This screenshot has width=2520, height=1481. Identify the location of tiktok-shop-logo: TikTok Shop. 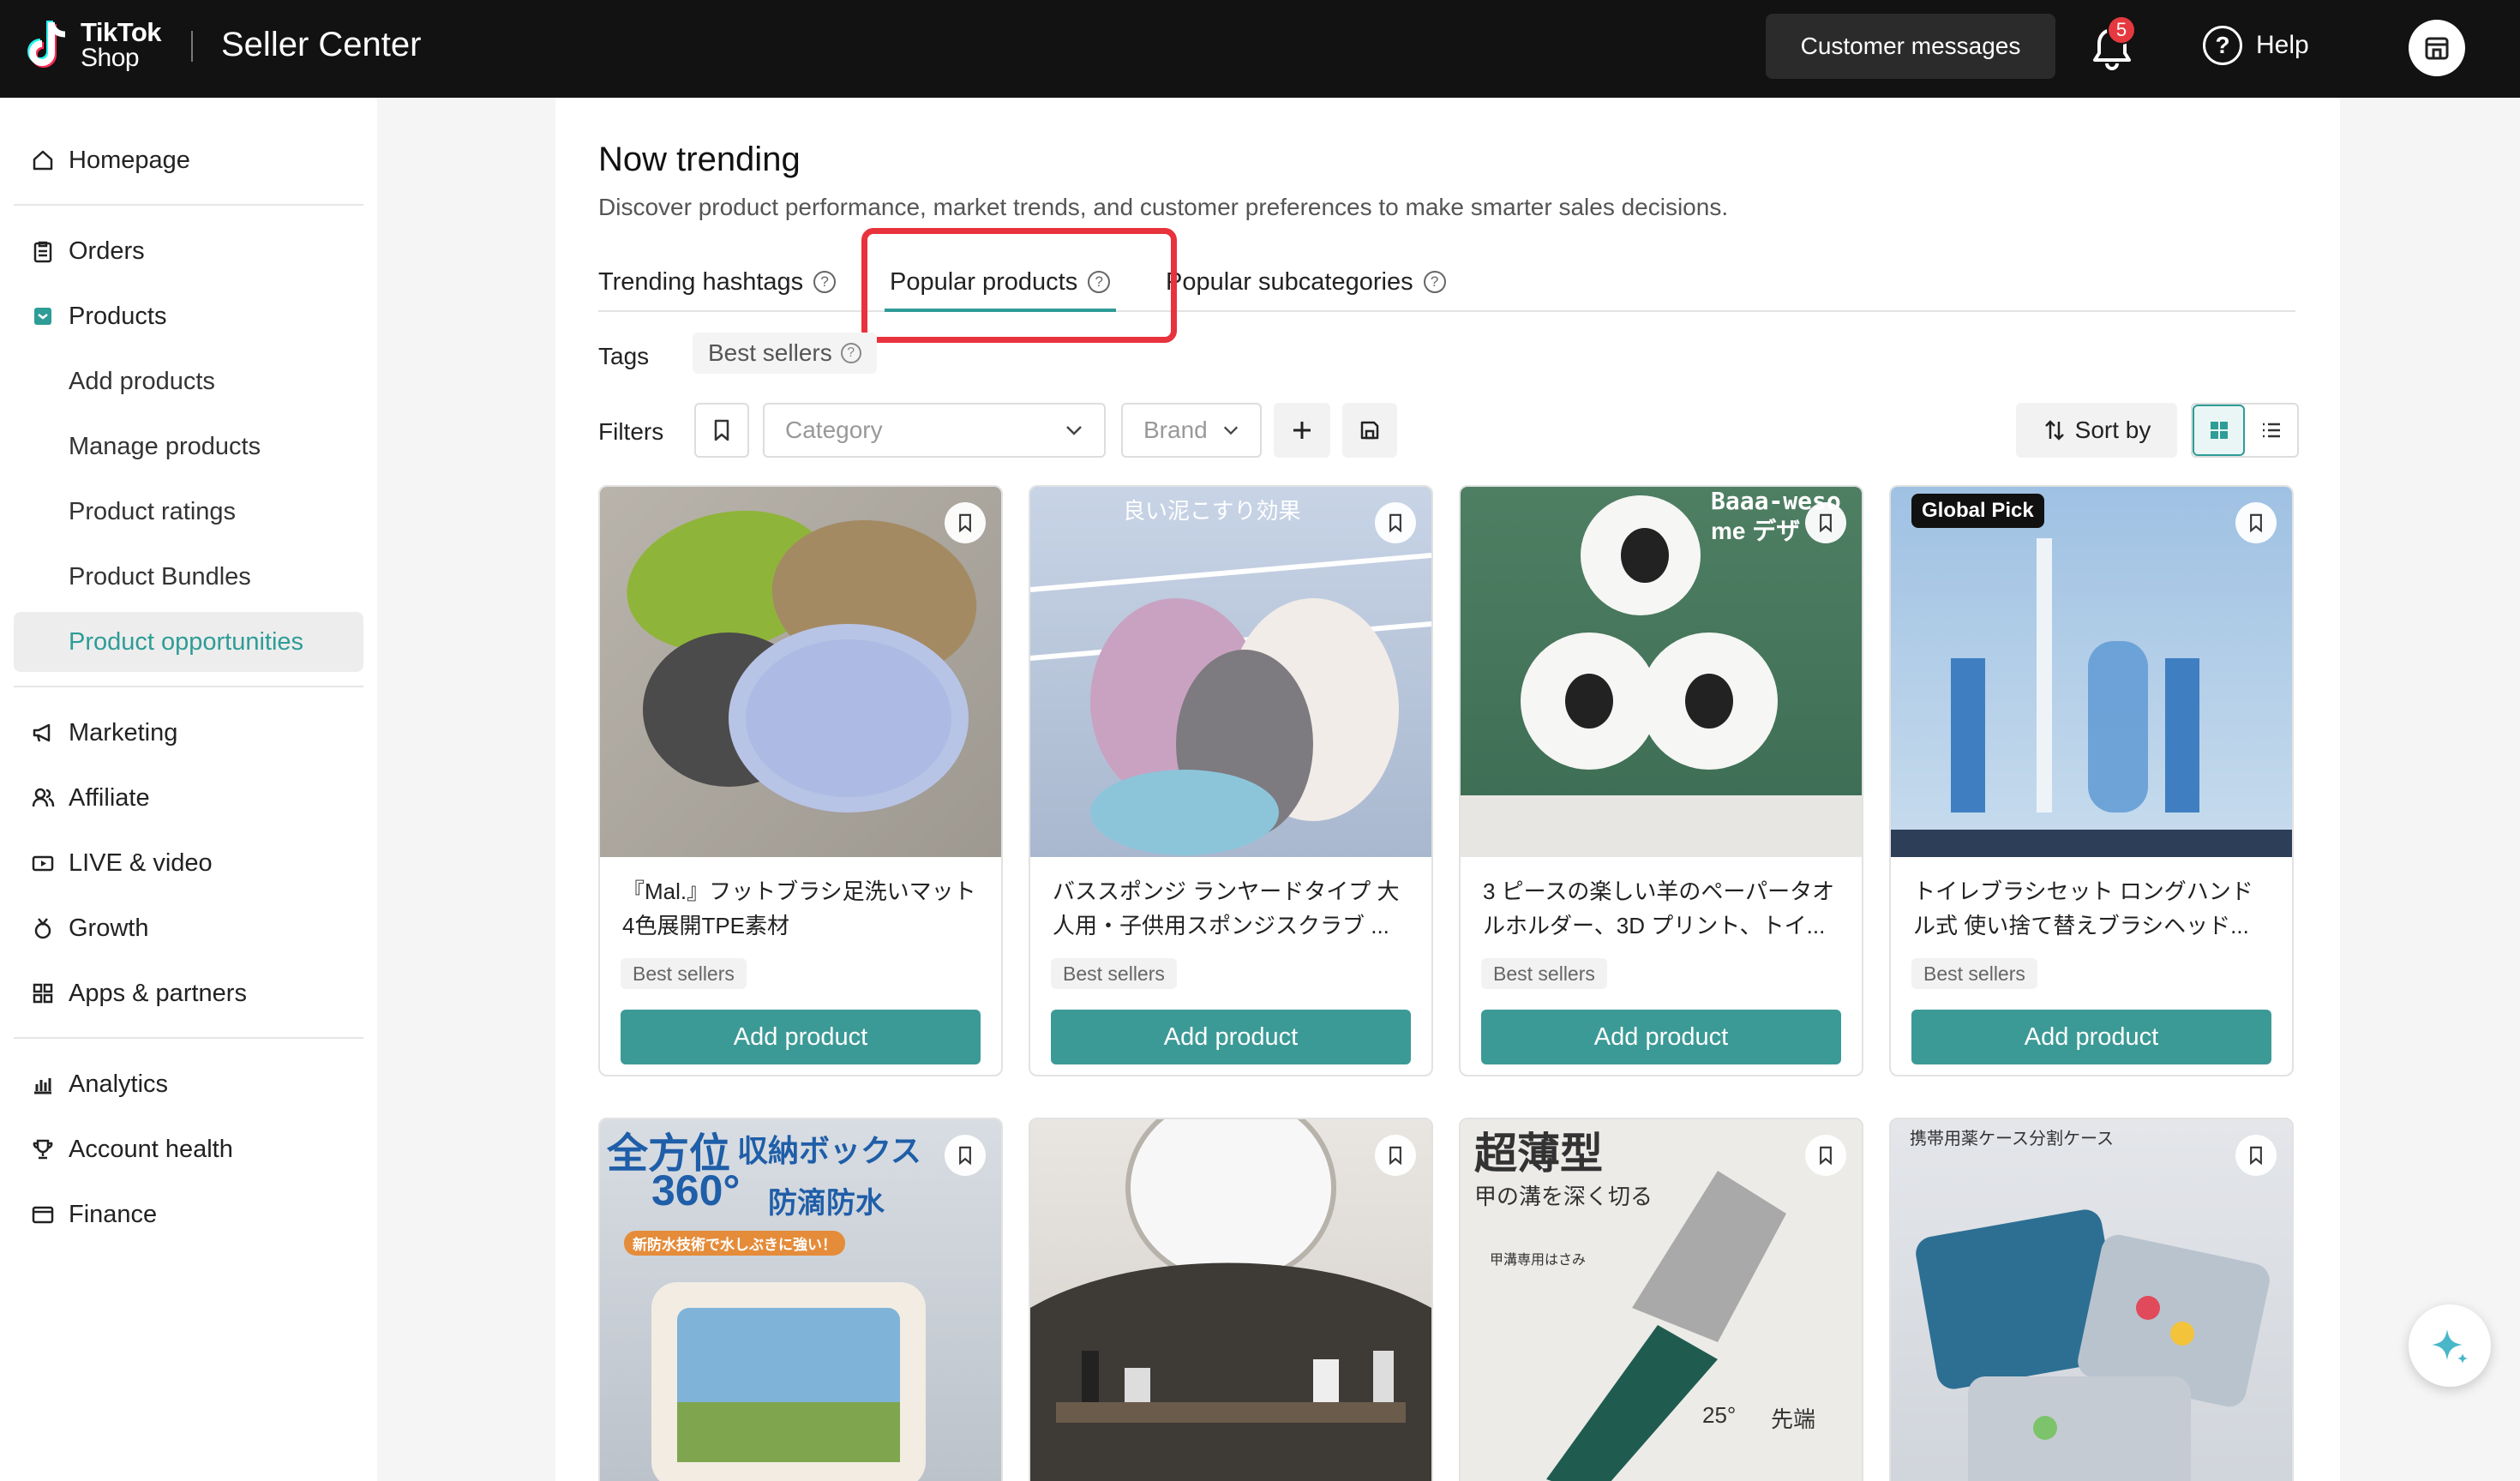
(94, 45).